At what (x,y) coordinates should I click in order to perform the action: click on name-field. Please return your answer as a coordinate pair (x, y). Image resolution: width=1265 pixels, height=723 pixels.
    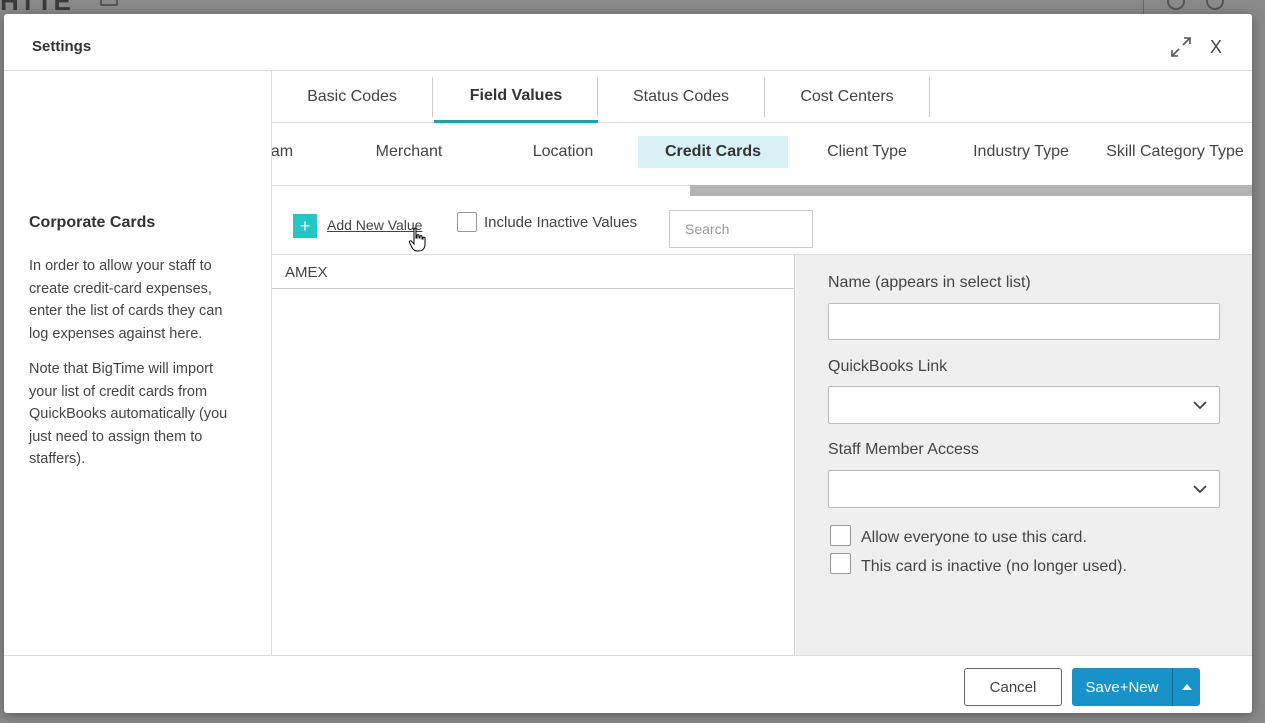
    Looking at the image, I should click on (1024, 321).